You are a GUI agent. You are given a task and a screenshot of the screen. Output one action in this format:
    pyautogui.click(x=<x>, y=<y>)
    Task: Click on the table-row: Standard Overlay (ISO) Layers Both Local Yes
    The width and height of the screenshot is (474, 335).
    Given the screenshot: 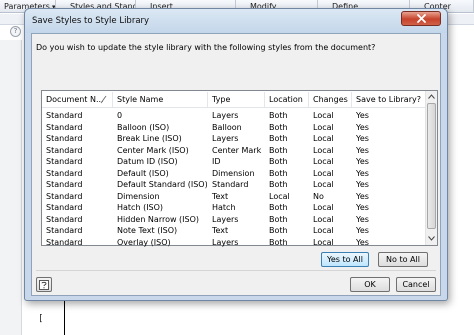 What is the action you would take?
    pyautogui.click(x=234, y=243)
    